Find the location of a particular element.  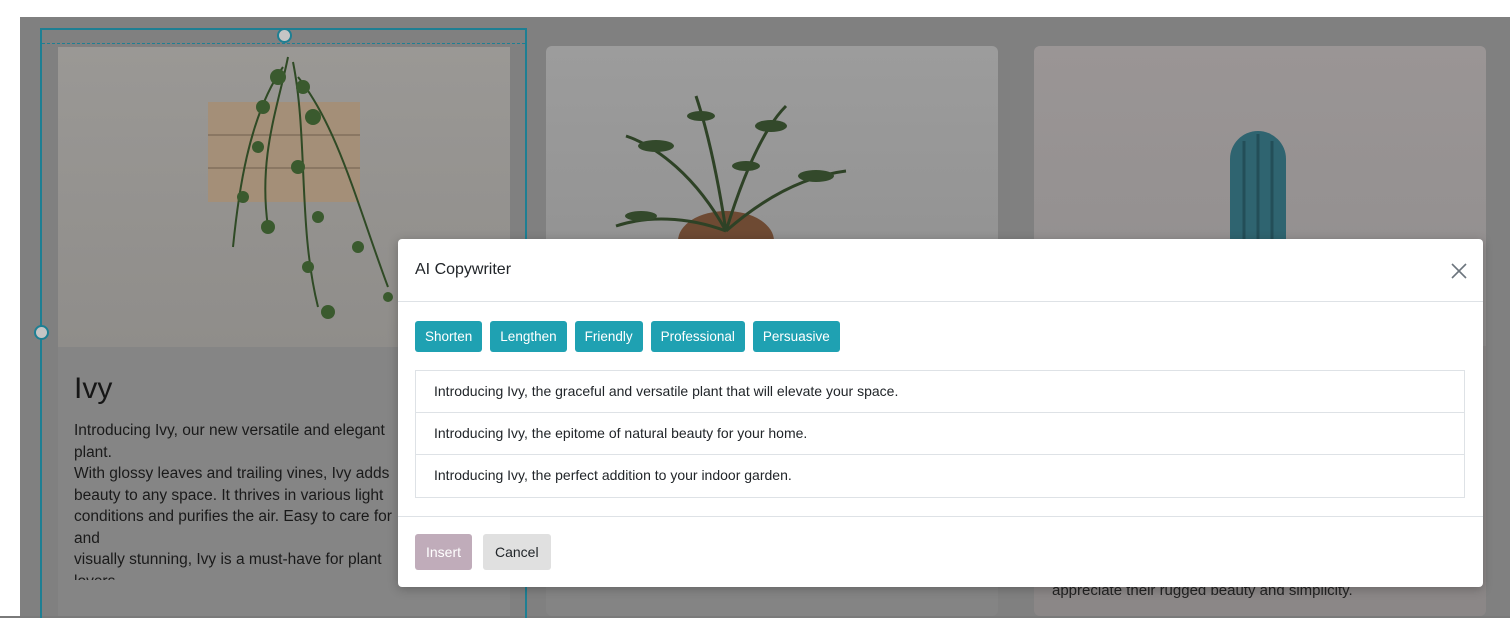

selection-dashed-line is located at coordinates (283, 43).